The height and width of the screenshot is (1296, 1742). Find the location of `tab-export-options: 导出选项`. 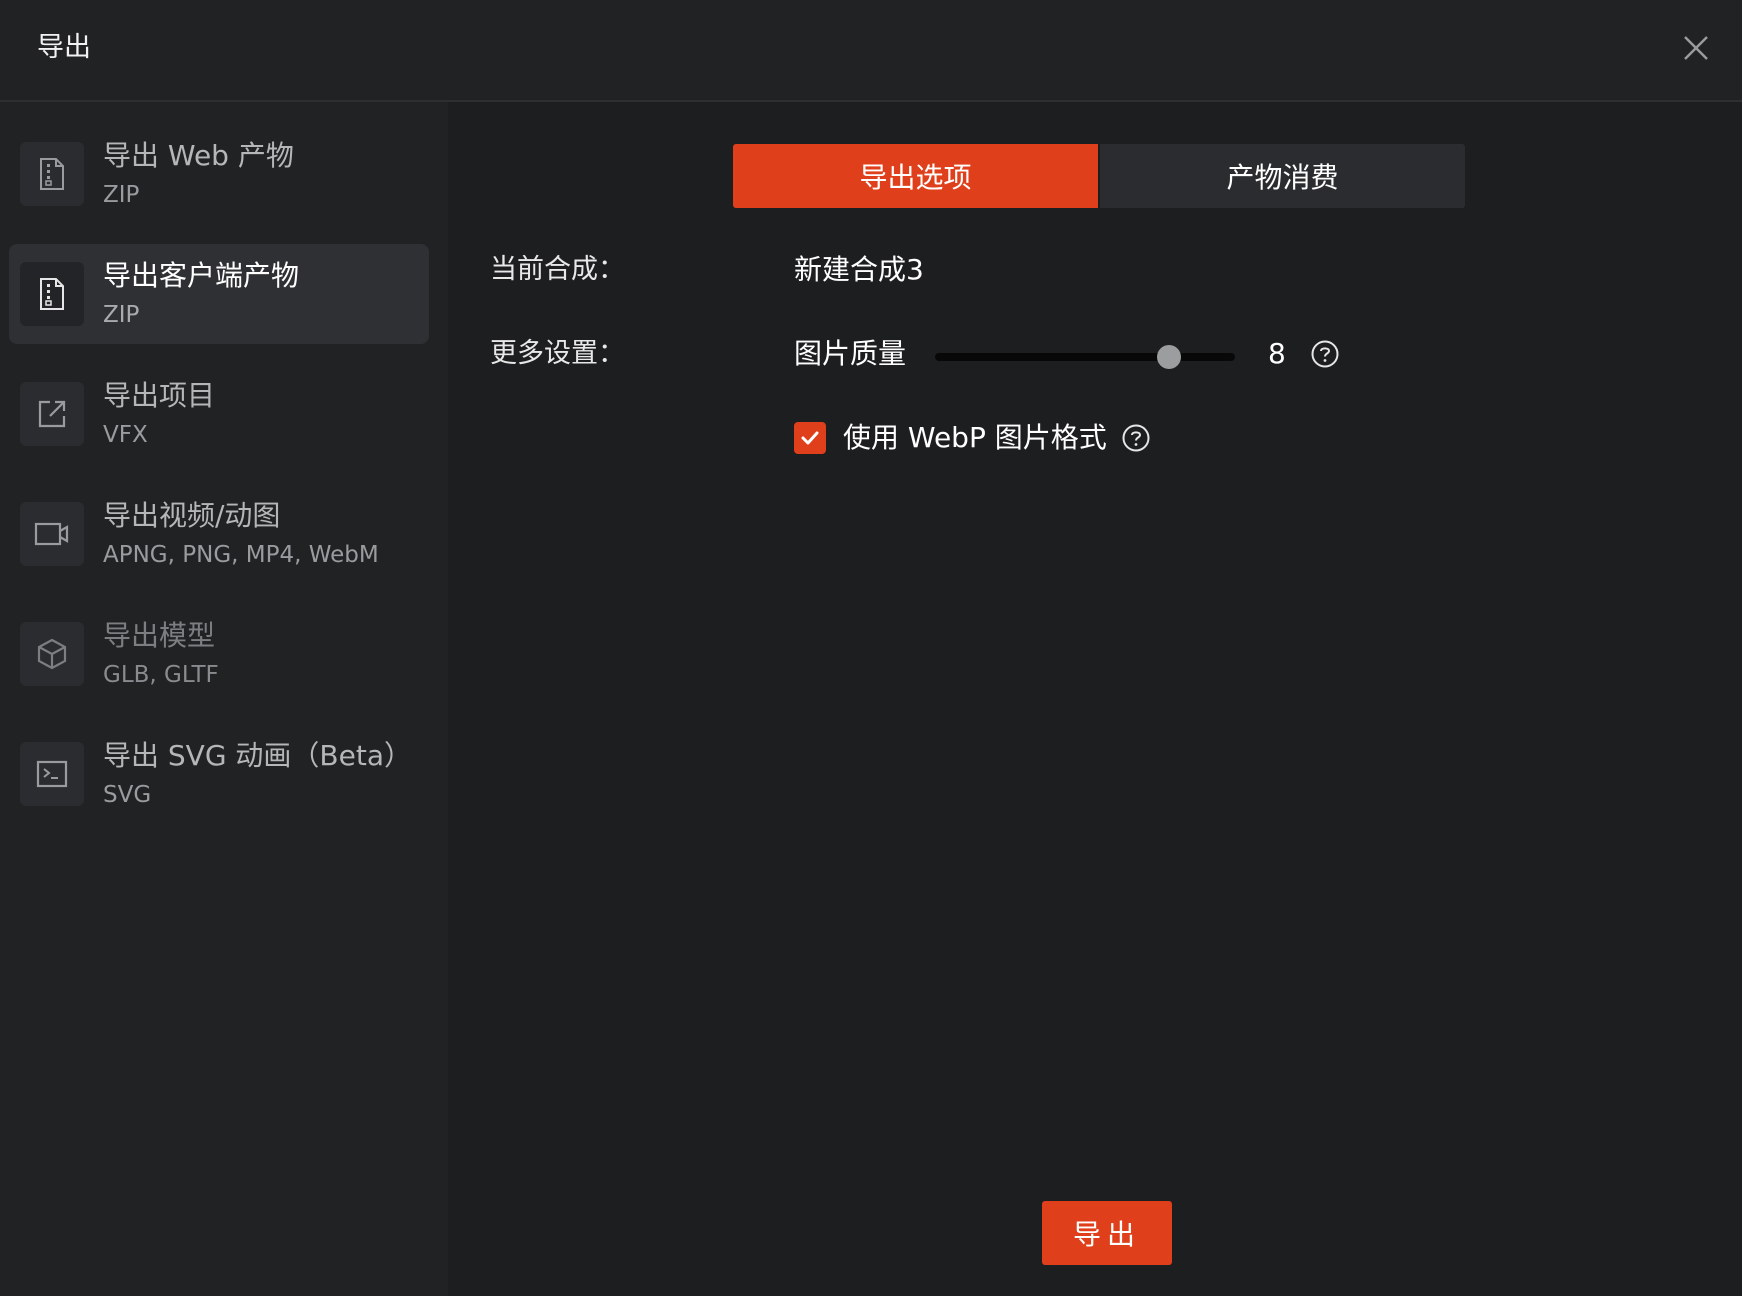

tab-export-options: 导出选项 is located at coordinates (915, 176).